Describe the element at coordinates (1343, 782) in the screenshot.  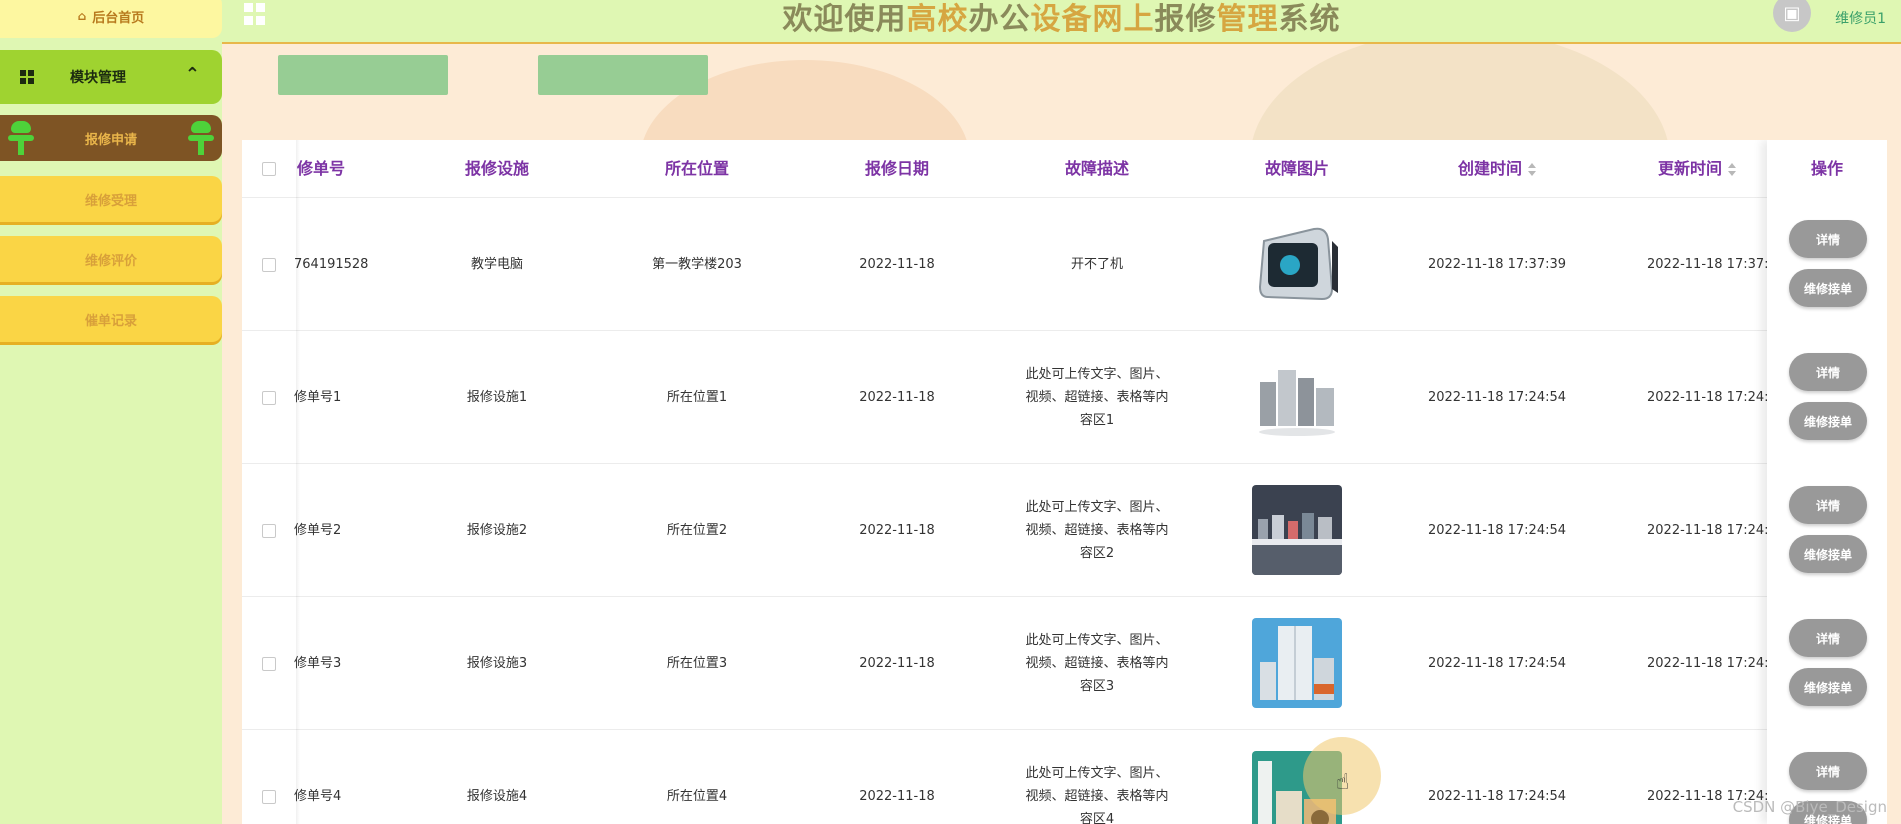
I see `hand-cursor-icon: ☝` at that location.